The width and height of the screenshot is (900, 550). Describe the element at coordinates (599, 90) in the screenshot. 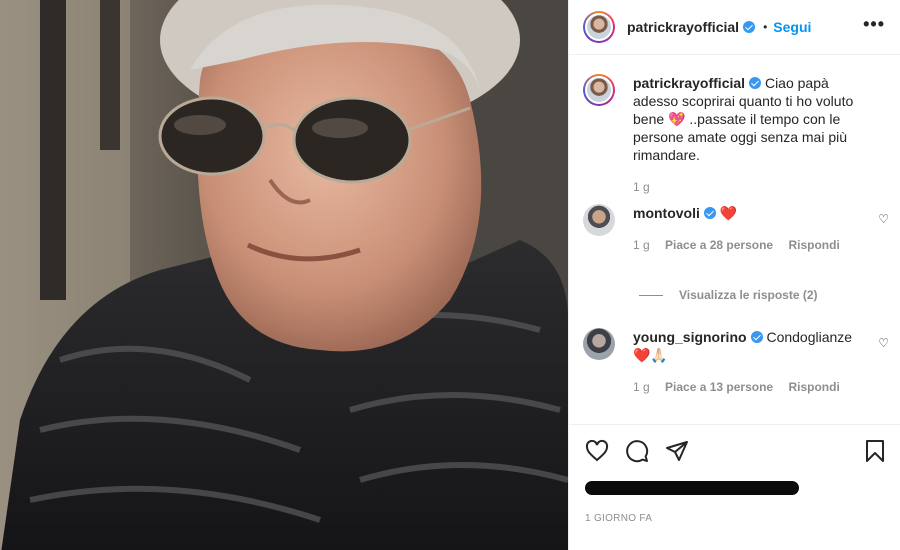

I see `caption-avatar` at that location.